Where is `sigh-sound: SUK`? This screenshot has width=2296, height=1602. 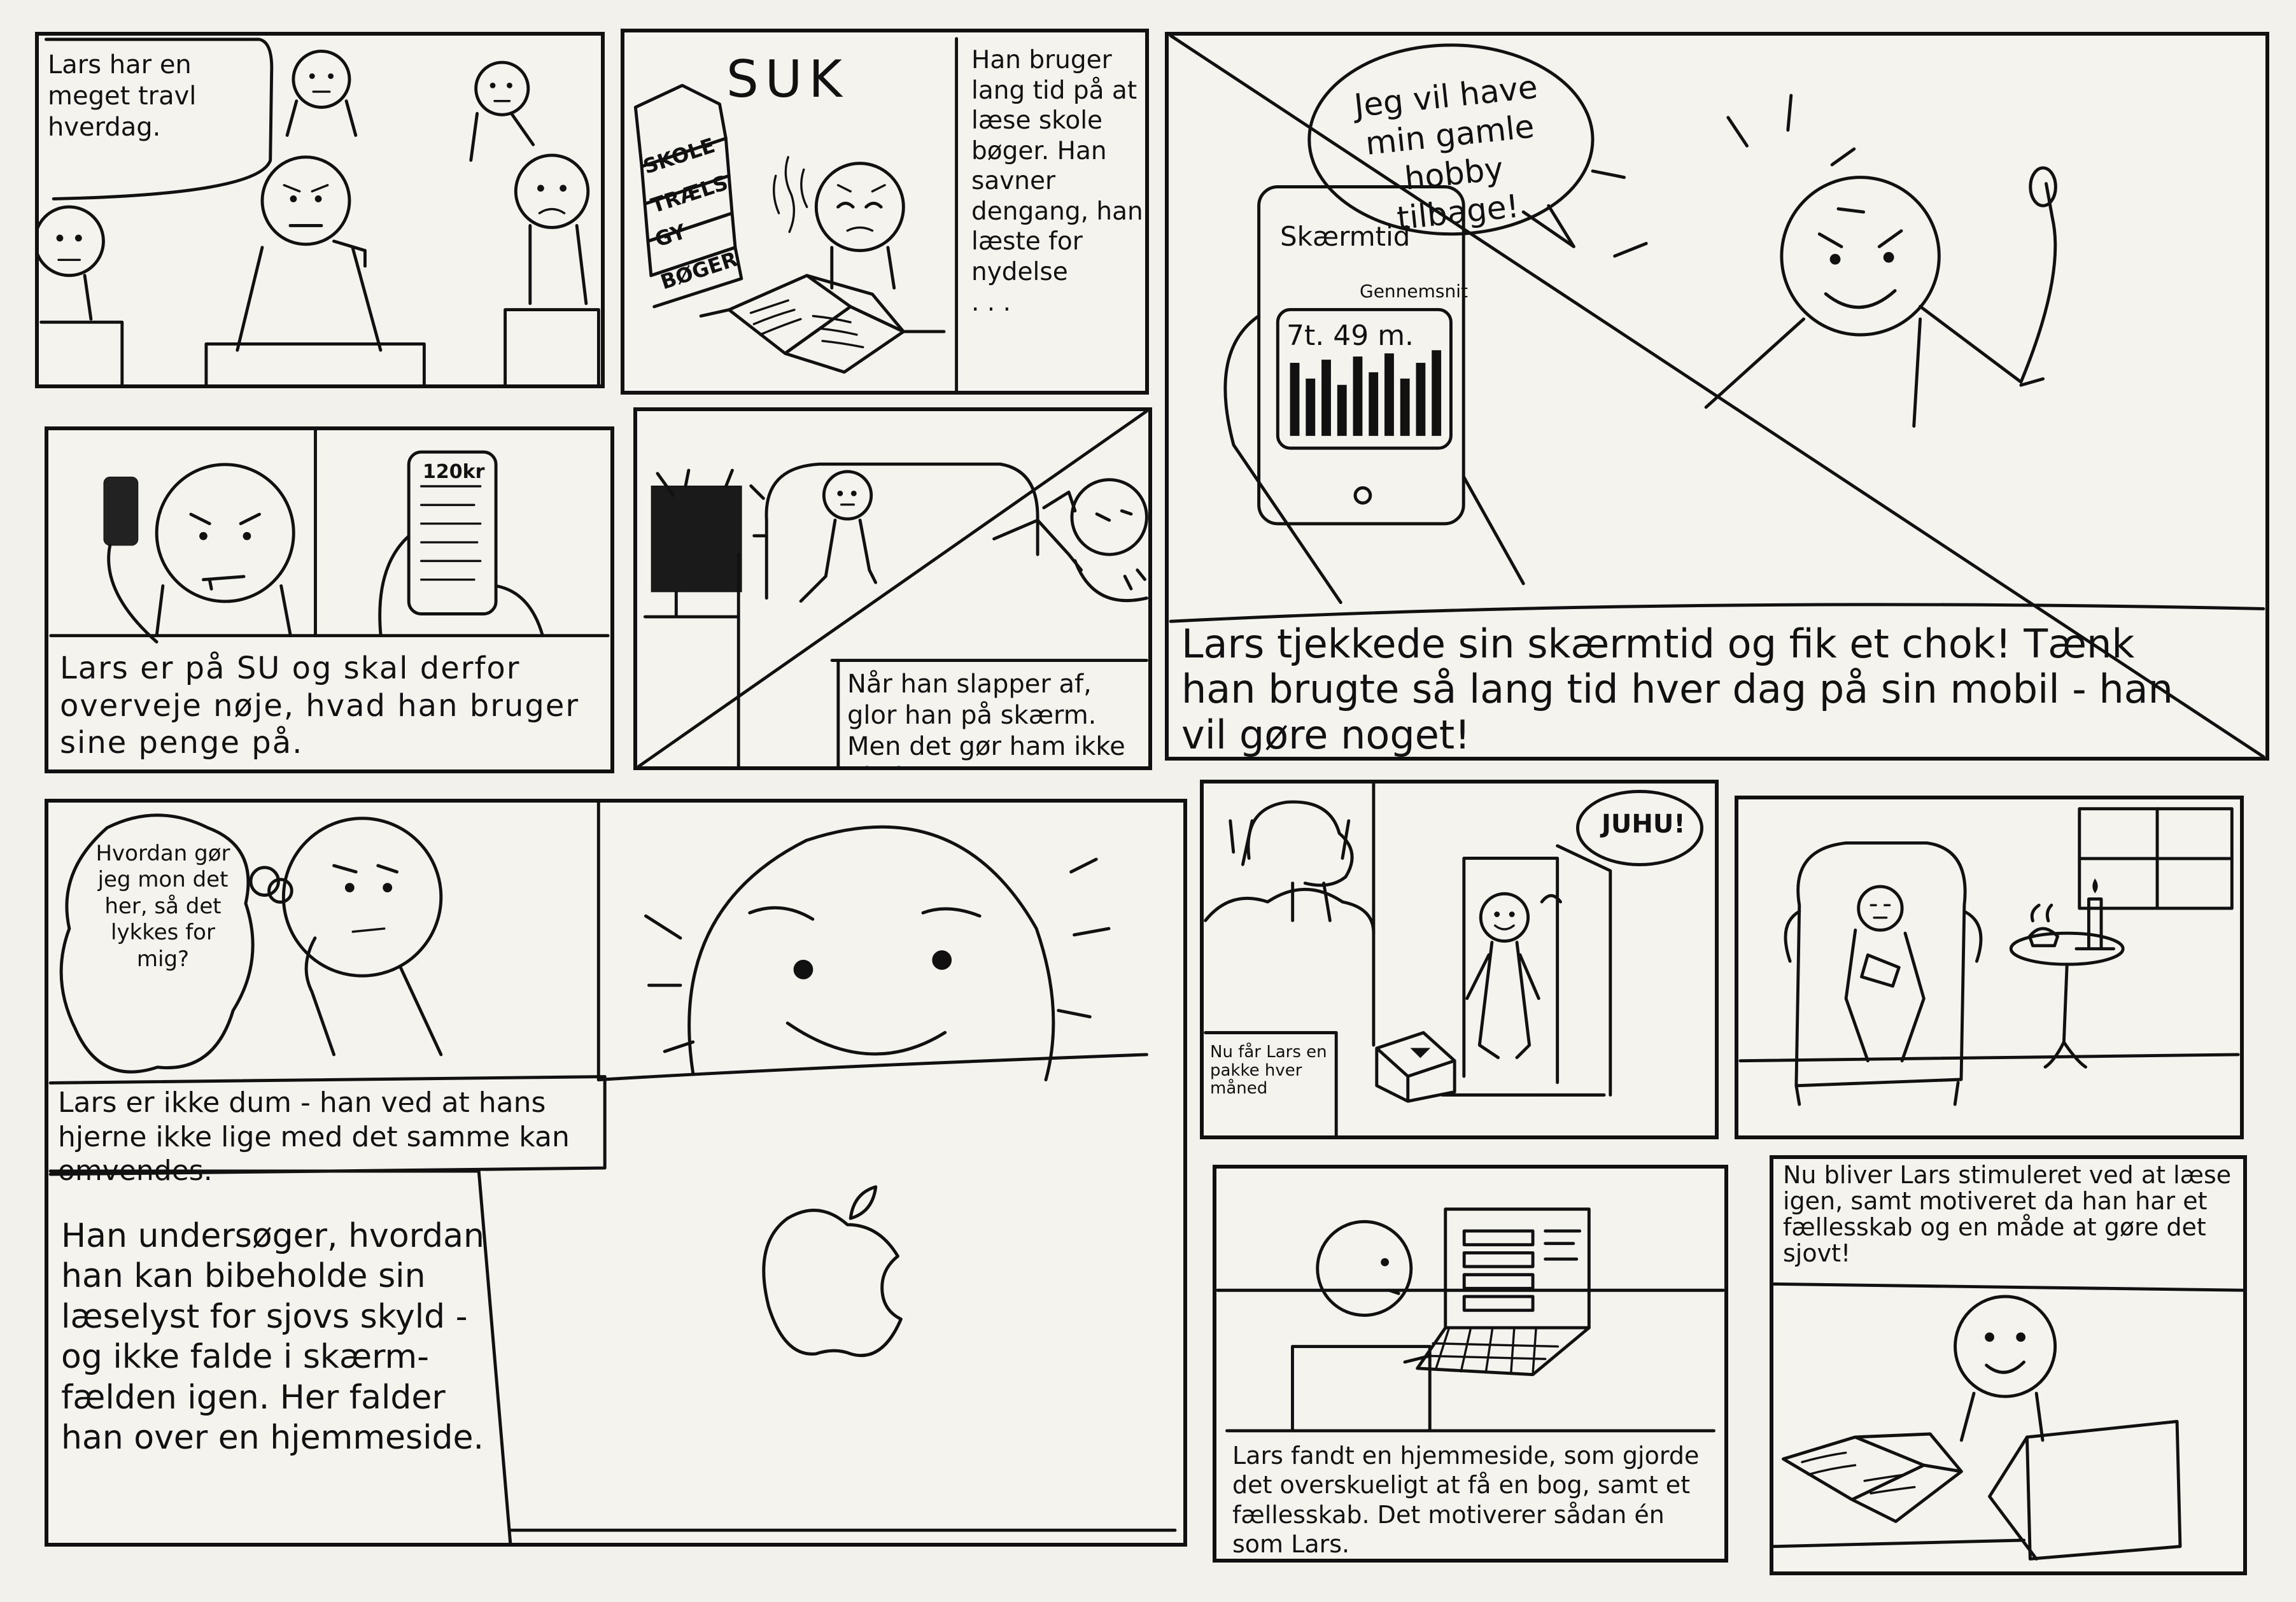
sigh-sound: SUK is located at coordinates (788, 79).